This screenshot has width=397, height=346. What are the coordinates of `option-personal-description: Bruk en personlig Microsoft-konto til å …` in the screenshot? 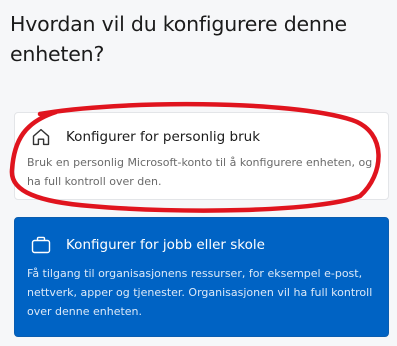 It's located at (200, 172).